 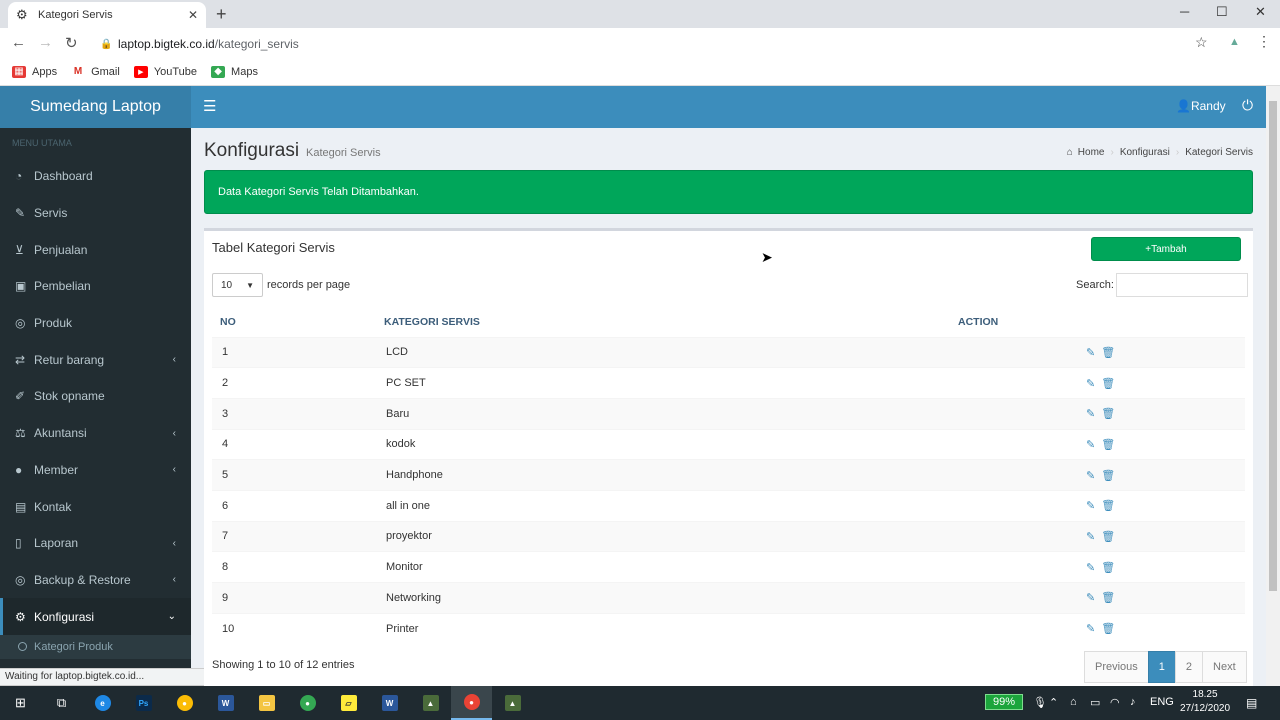 What do you see at coordinates (294, 322) in the screenshot?
I see `column-header-no: NO` at bounding box center [294, 322].